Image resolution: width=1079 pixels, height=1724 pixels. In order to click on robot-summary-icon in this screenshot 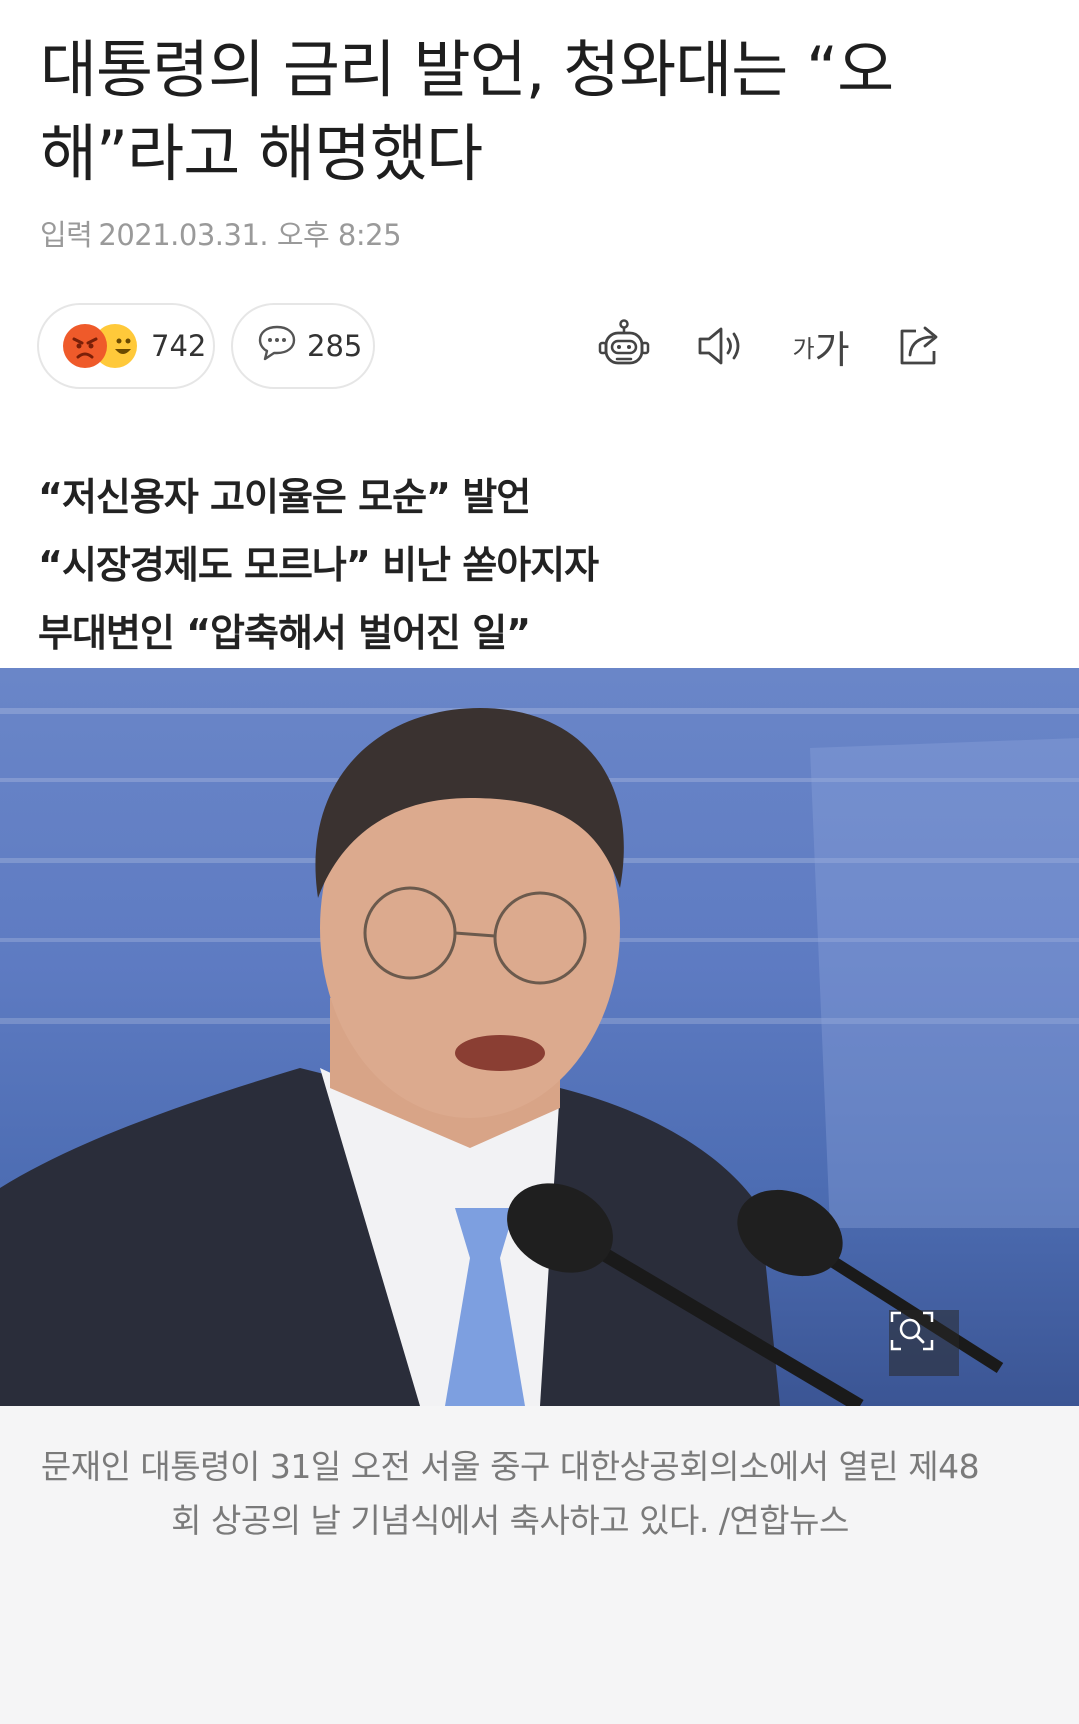, I will do `click(624, 346)`.